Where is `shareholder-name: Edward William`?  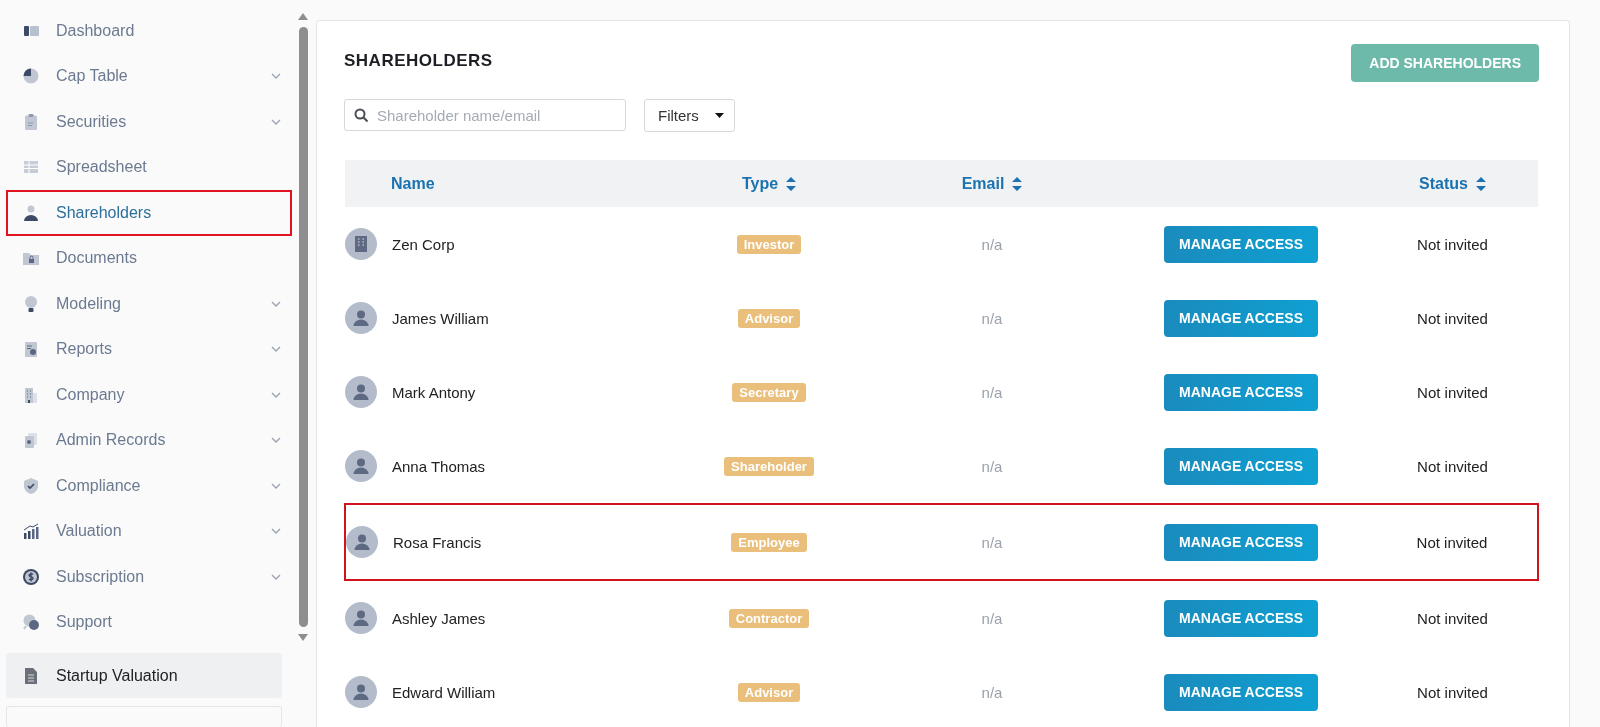 shareholder-name: Edward William is located at coordinates (444, 692).